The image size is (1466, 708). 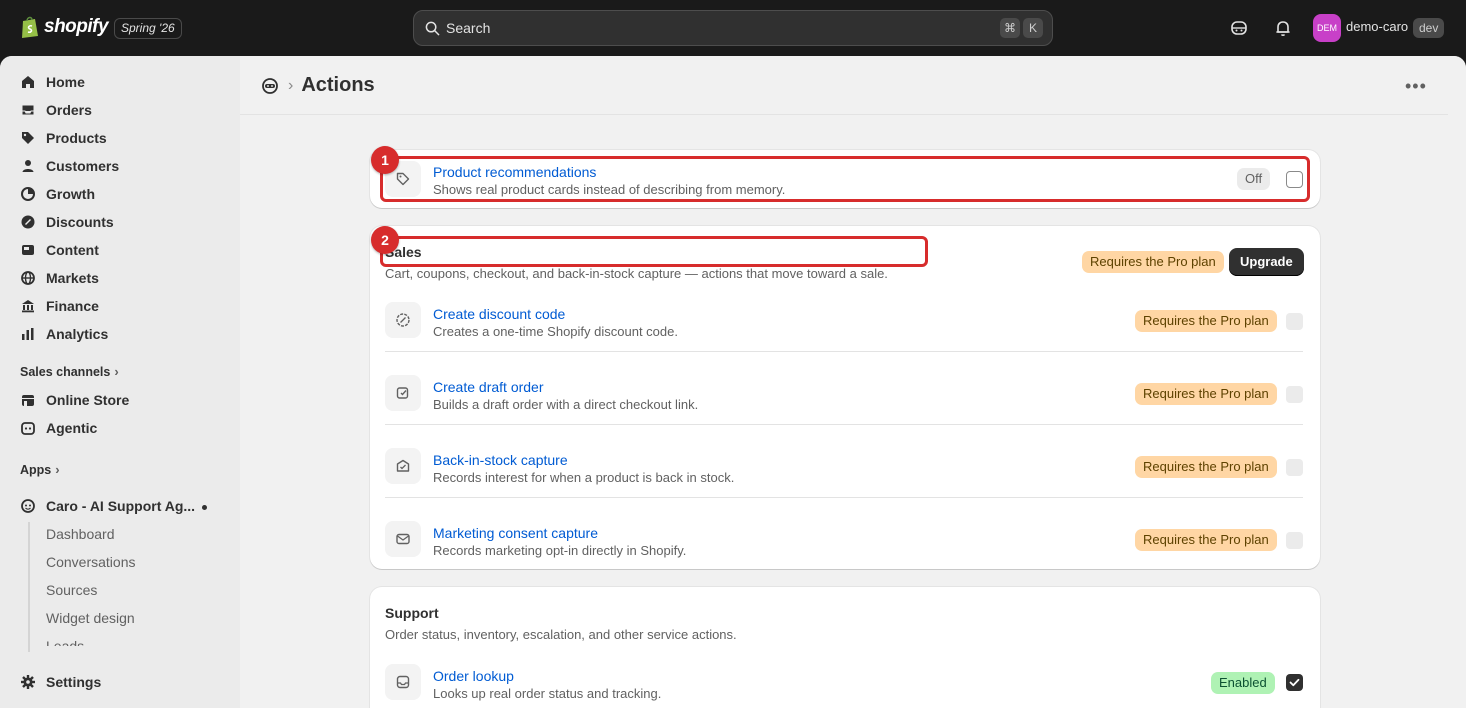 I want to click on action-title-marketing-consent-capture: Marketing consent capture, so click(x=515, y=533).